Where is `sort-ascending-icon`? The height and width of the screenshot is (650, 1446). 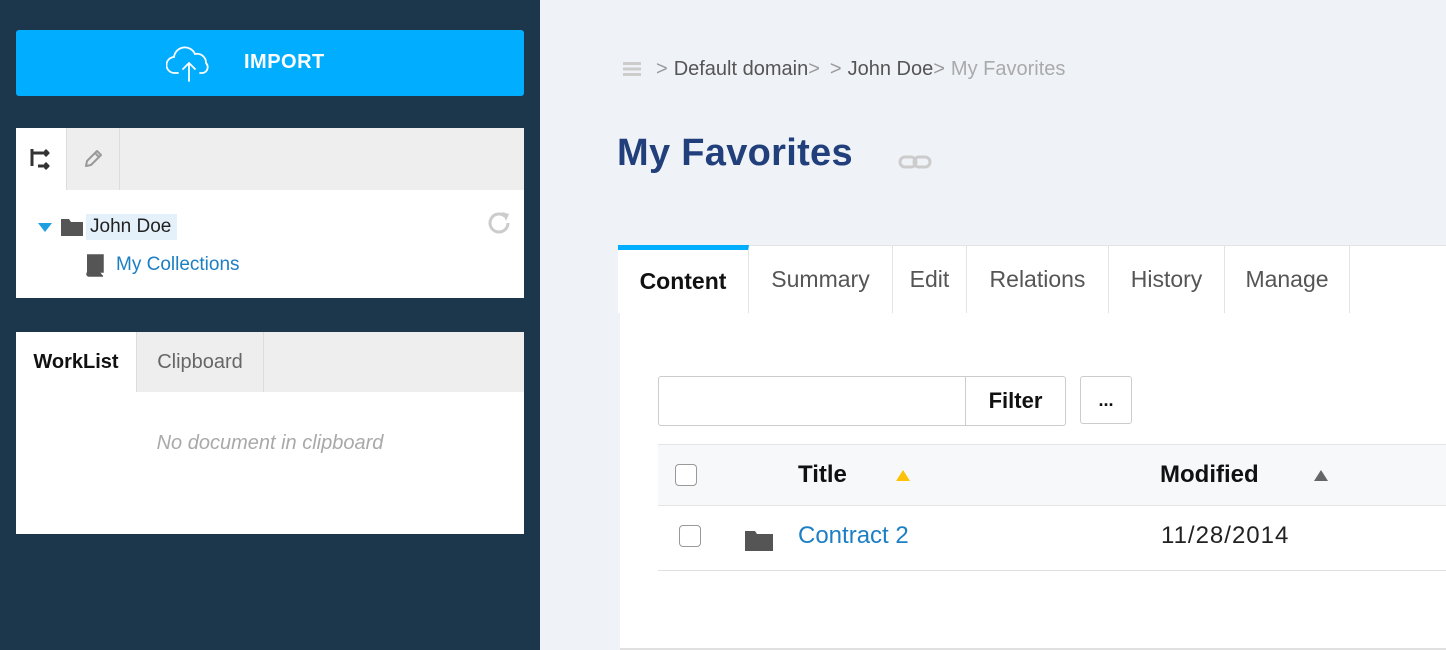
sort-ascending-icon is located at coordinates (903, 475).